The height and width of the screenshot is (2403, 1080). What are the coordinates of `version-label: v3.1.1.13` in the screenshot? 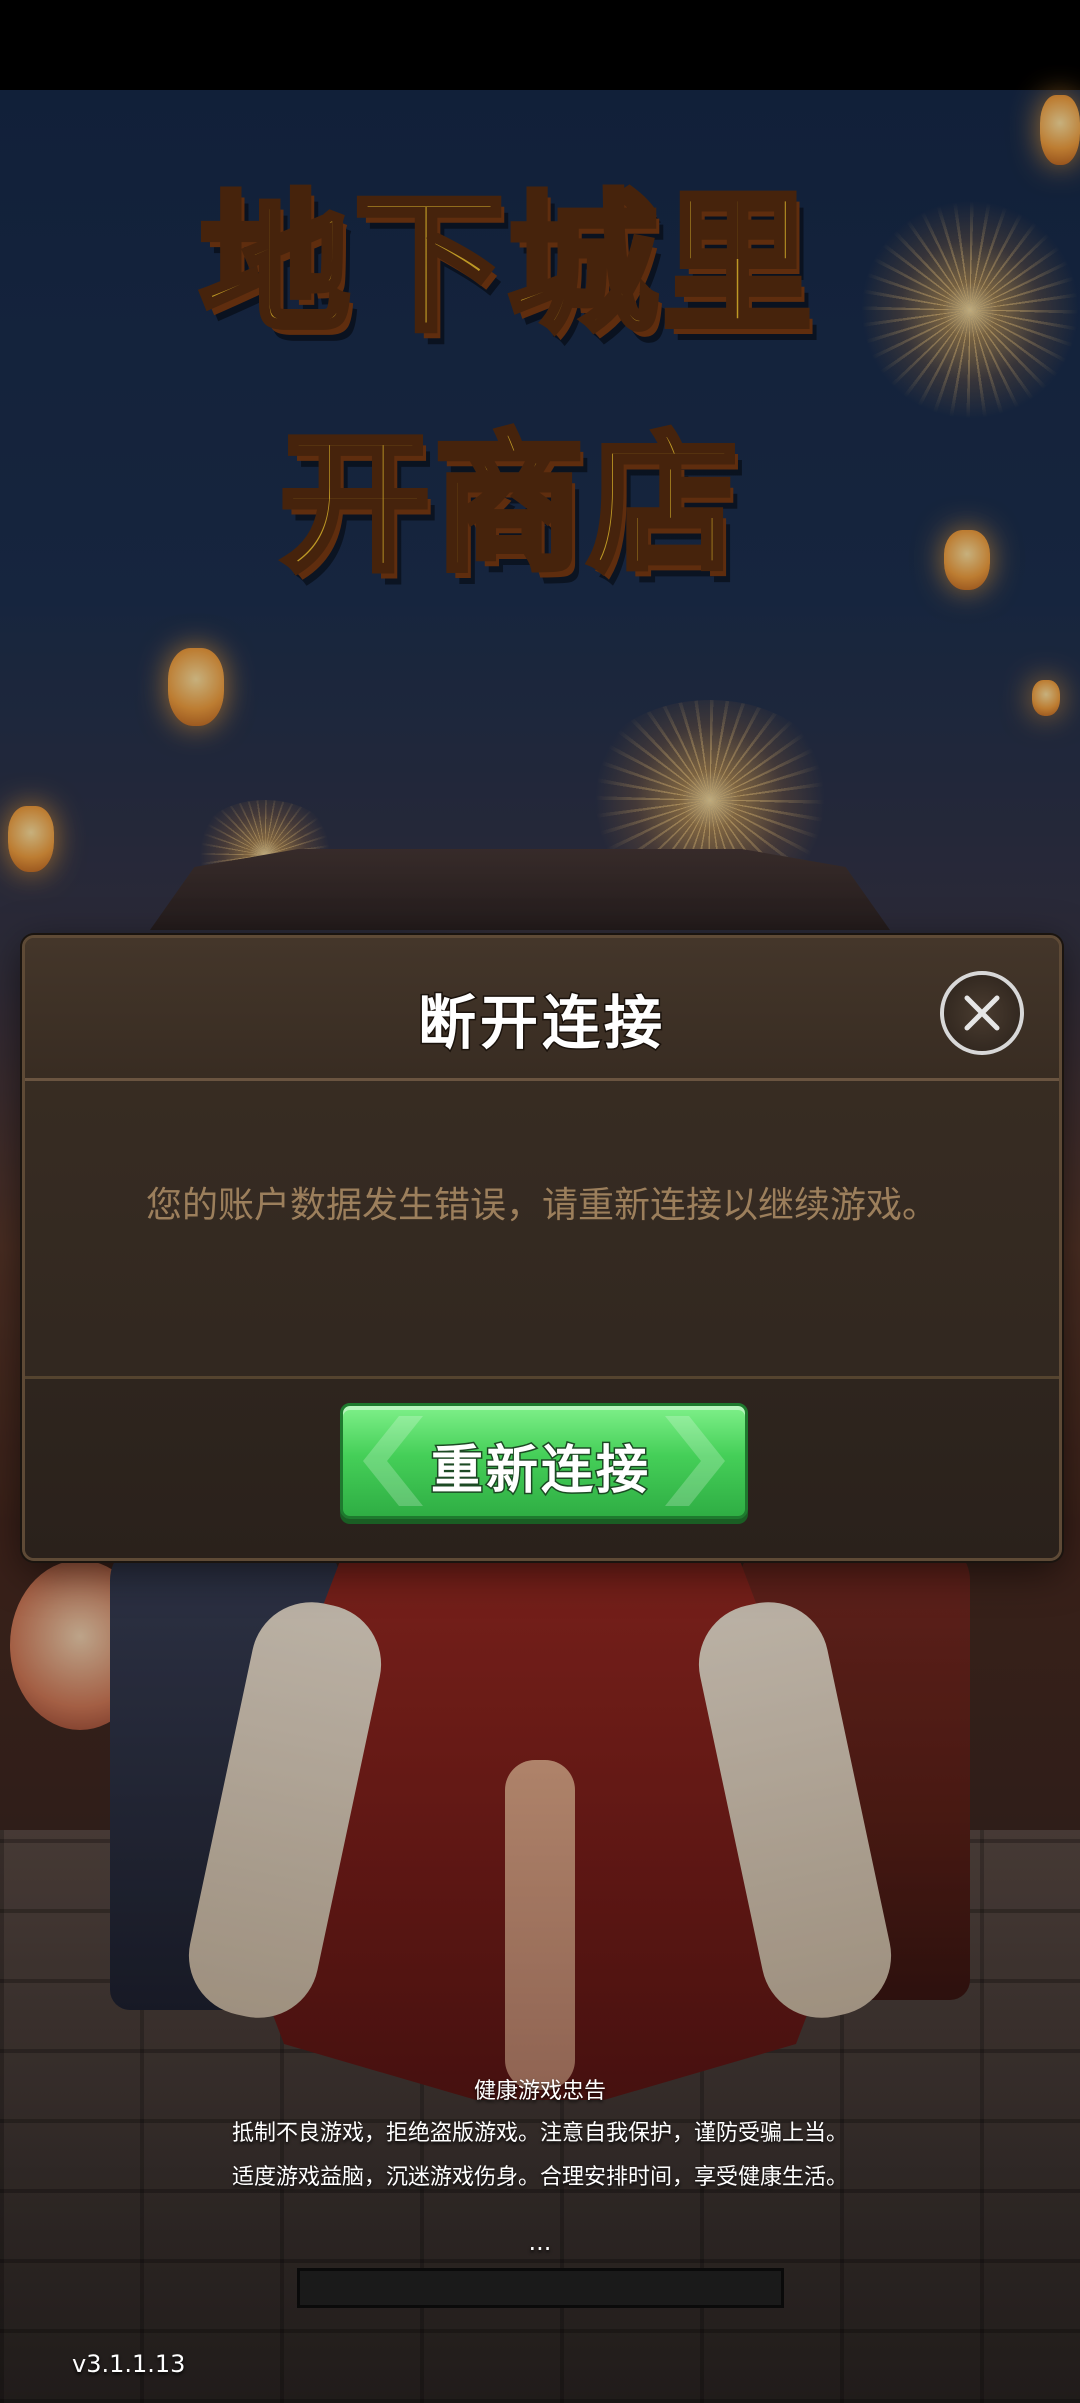 It's located at (129, 2364).